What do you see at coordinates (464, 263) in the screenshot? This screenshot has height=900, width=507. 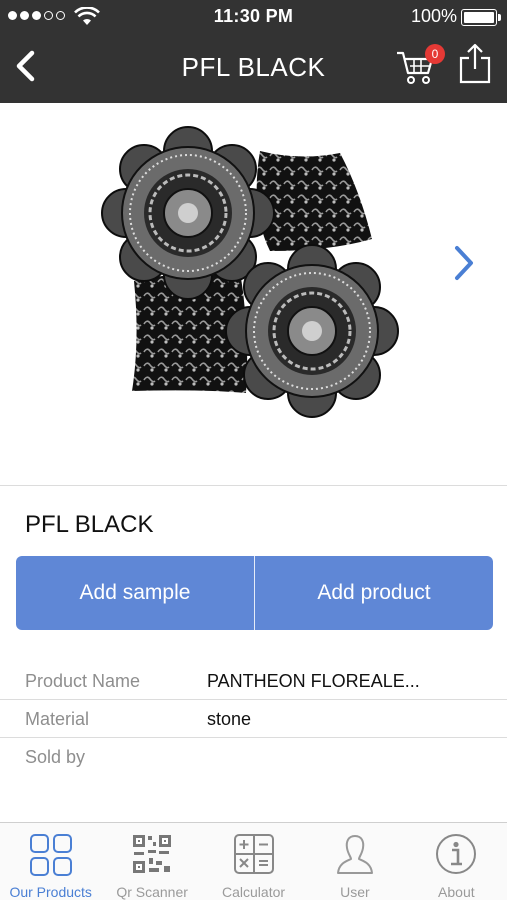 I see `next-image-chevron-icon` at bounding box center [464, 263].